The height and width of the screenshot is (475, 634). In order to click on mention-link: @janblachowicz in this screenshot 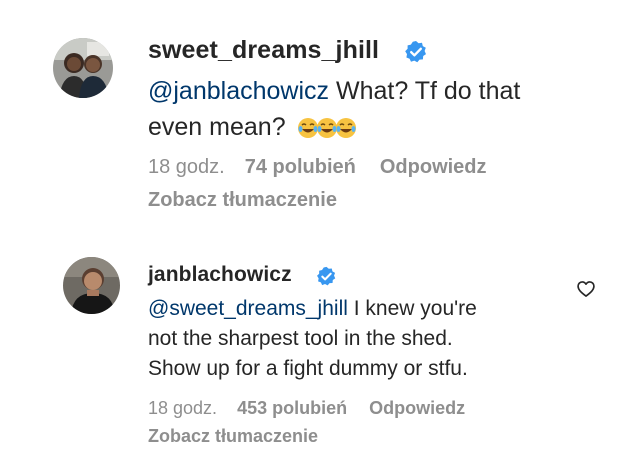, I will do `click(238, 91)`.